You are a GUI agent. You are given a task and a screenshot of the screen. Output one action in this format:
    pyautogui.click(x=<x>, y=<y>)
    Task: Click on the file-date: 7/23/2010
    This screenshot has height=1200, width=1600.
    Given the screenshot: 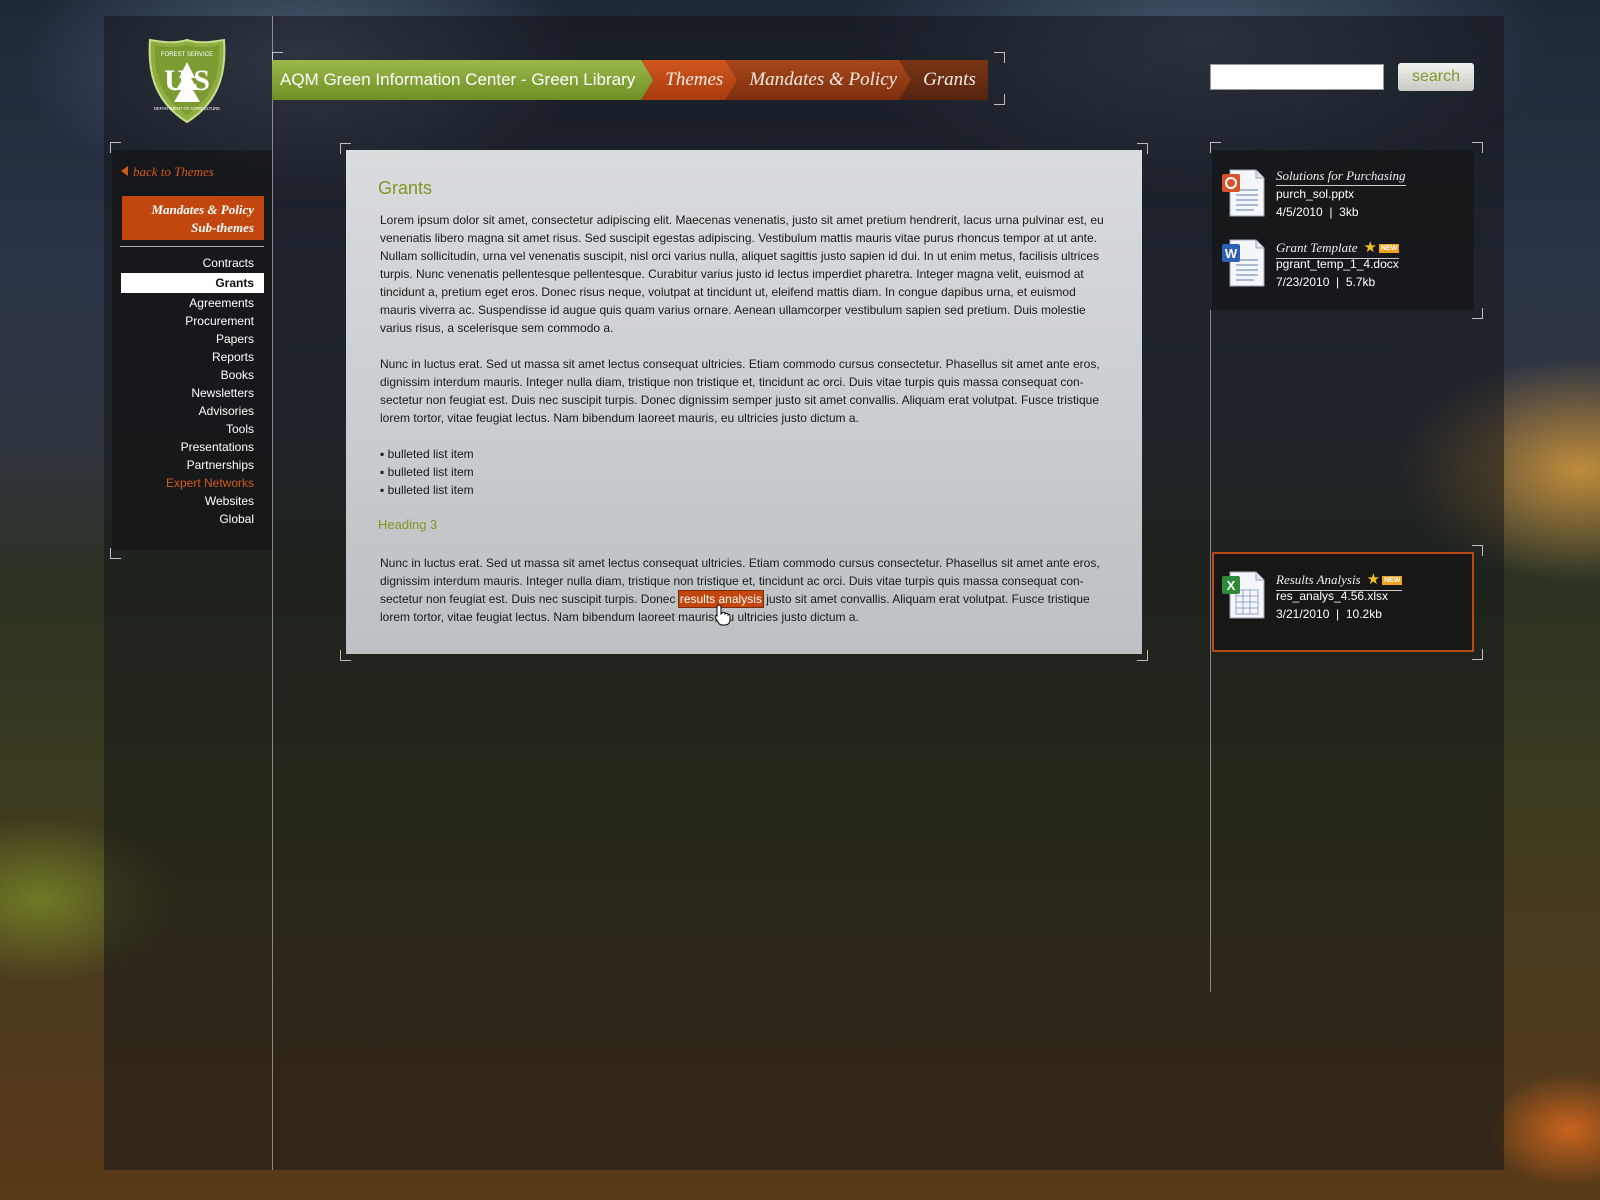 What is the action you would take?
    pyautogui.click(x=1303, y=282)
    